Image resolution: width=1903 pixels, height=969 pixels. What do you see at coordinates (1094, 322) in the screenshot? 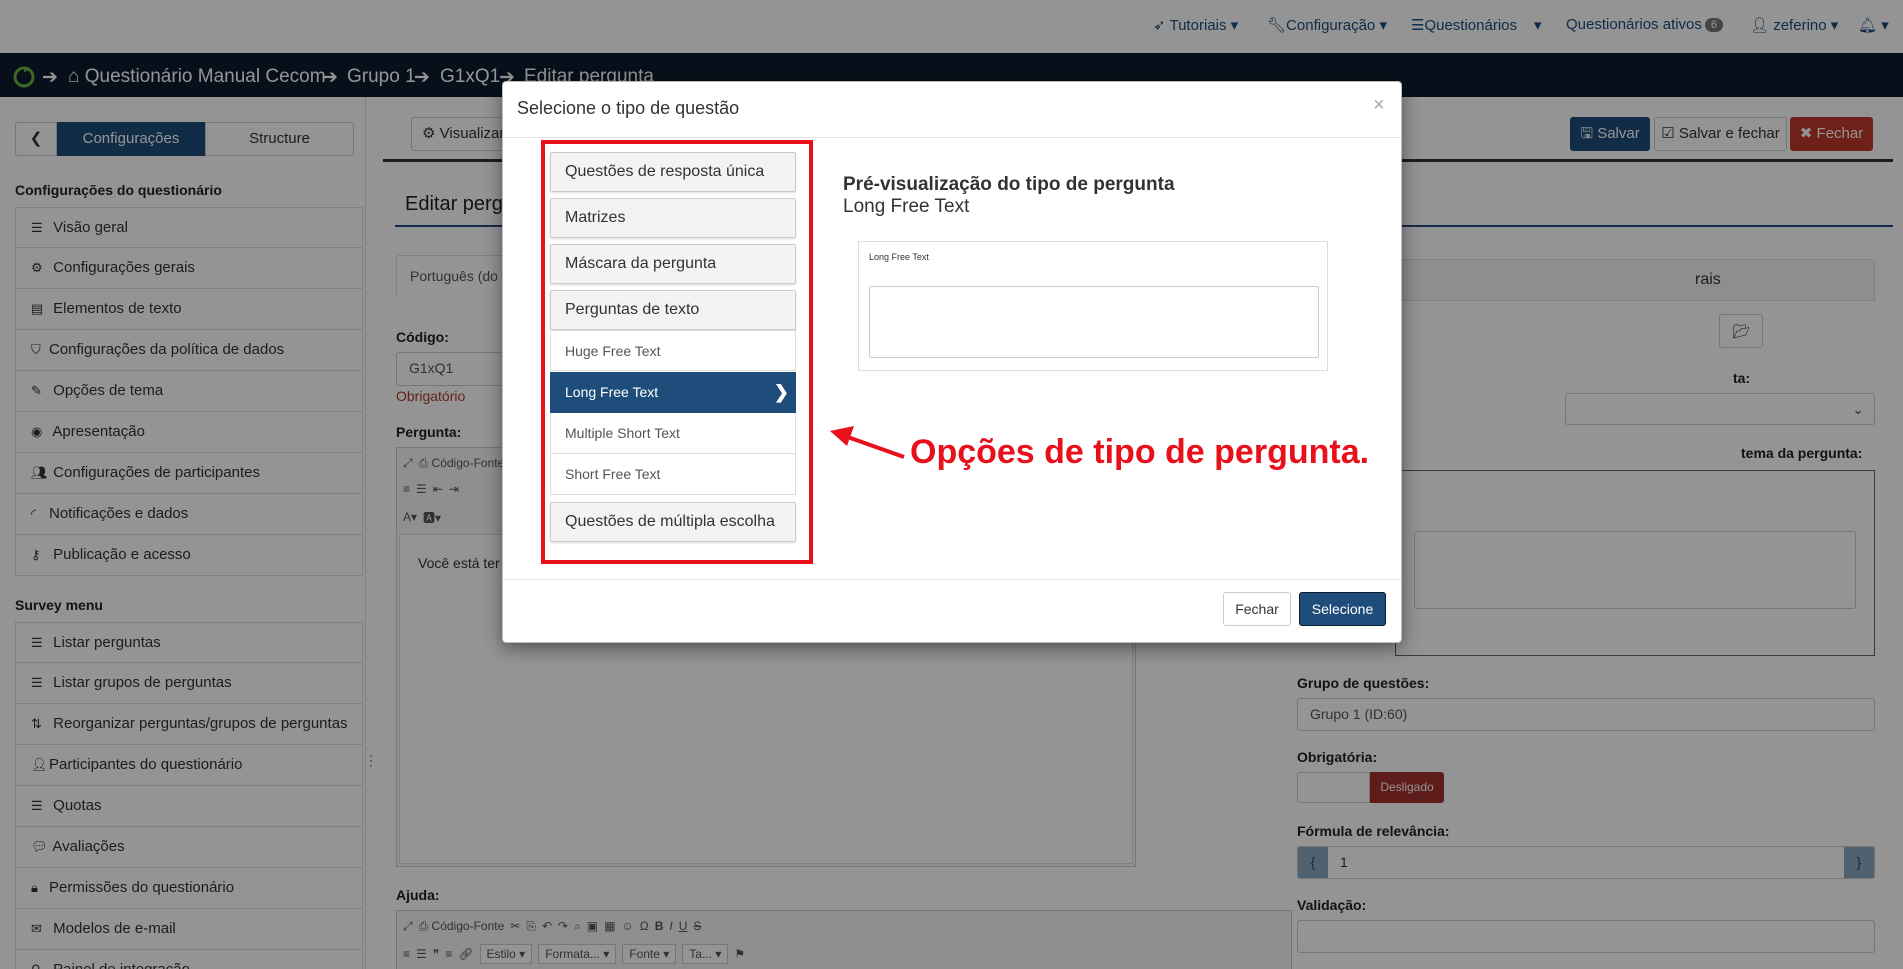
I see `preview-textarea` at bounding box center [1094, 322].